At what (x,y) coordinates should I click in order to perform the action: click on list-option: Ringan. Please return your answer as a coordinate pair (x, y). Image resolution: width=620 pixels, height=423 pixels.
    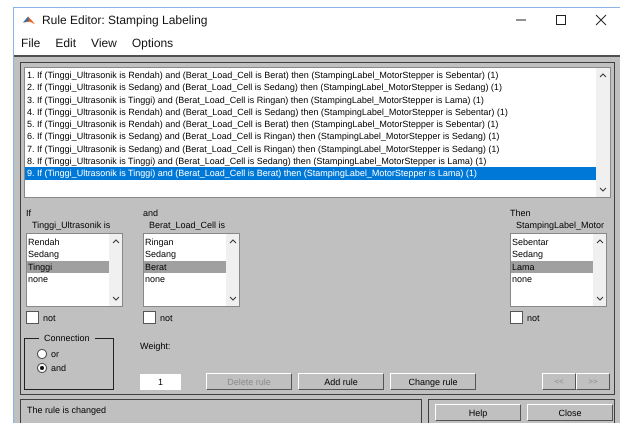
    Looking at the image, I should click on (185, 242).